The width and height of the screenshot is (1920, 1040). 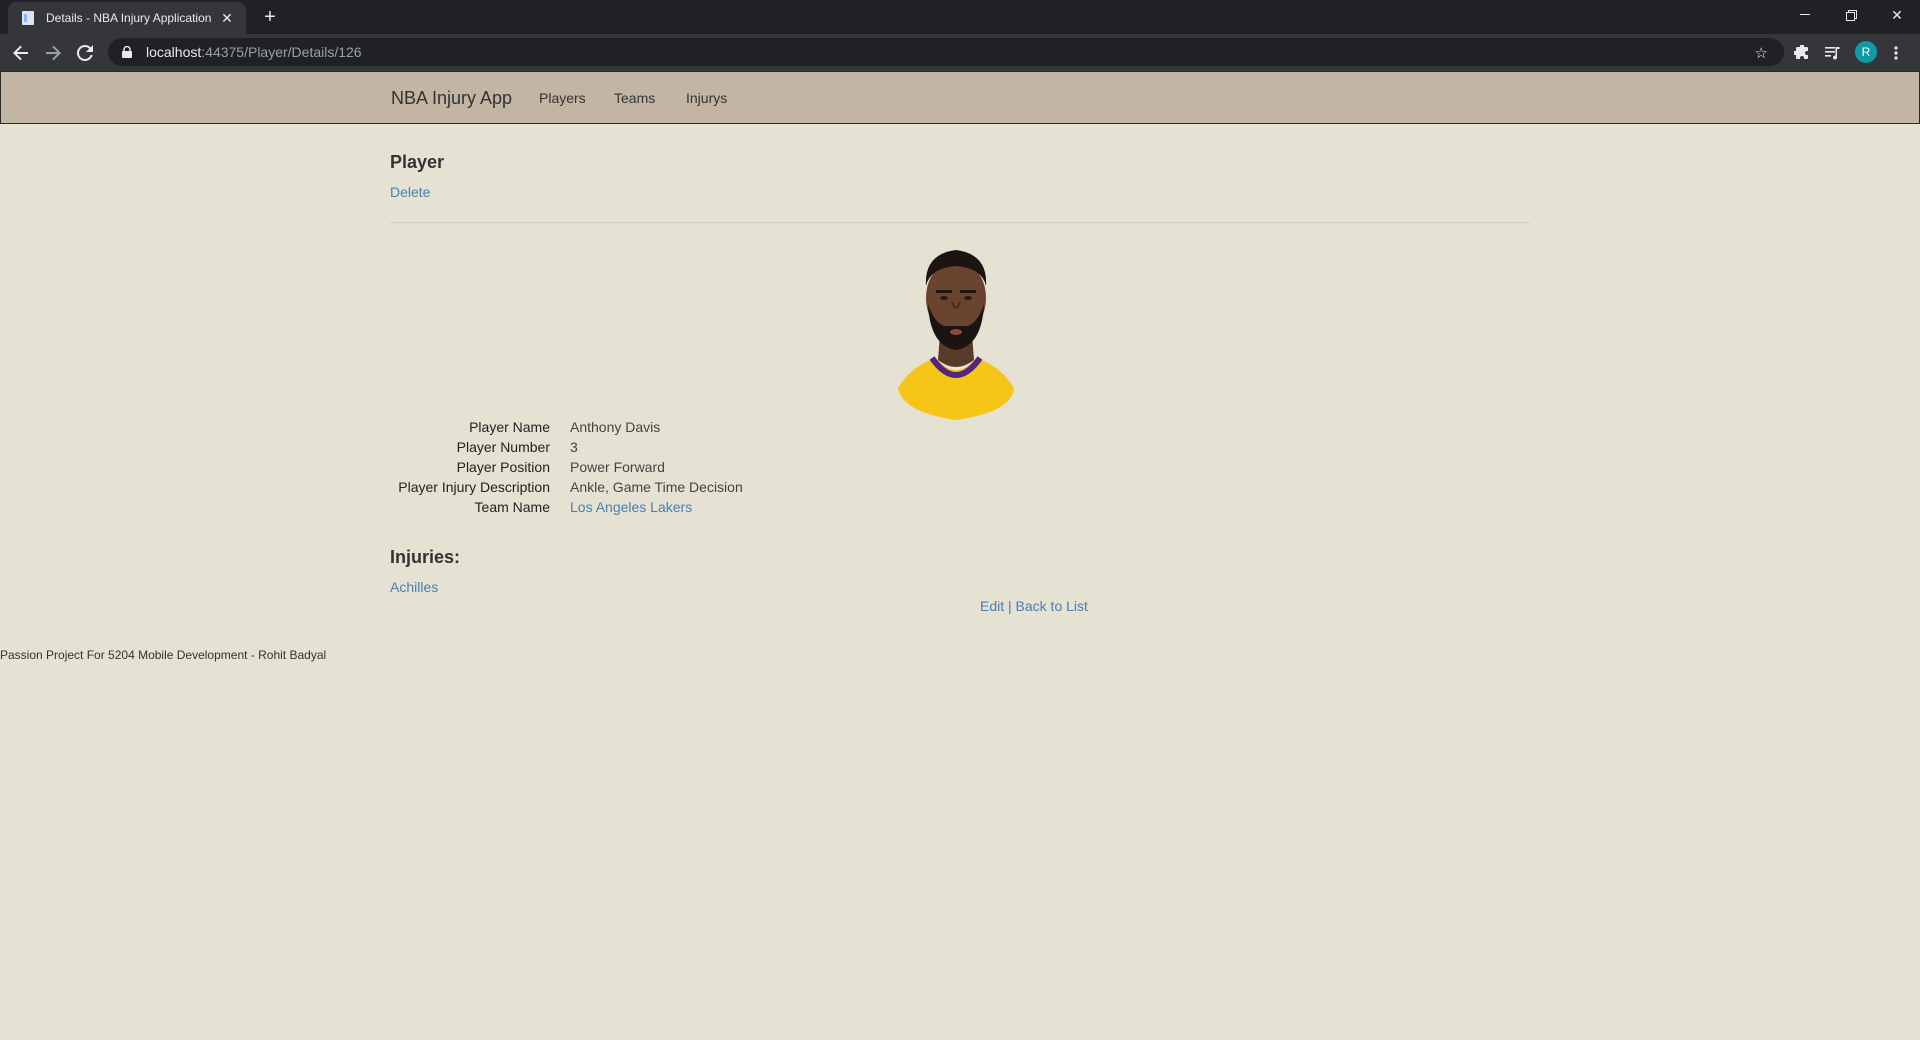 What do you see at coordinates (174, 52) in the screenshot?
I see `url-host: localhost` at bounding box center [174, 52].